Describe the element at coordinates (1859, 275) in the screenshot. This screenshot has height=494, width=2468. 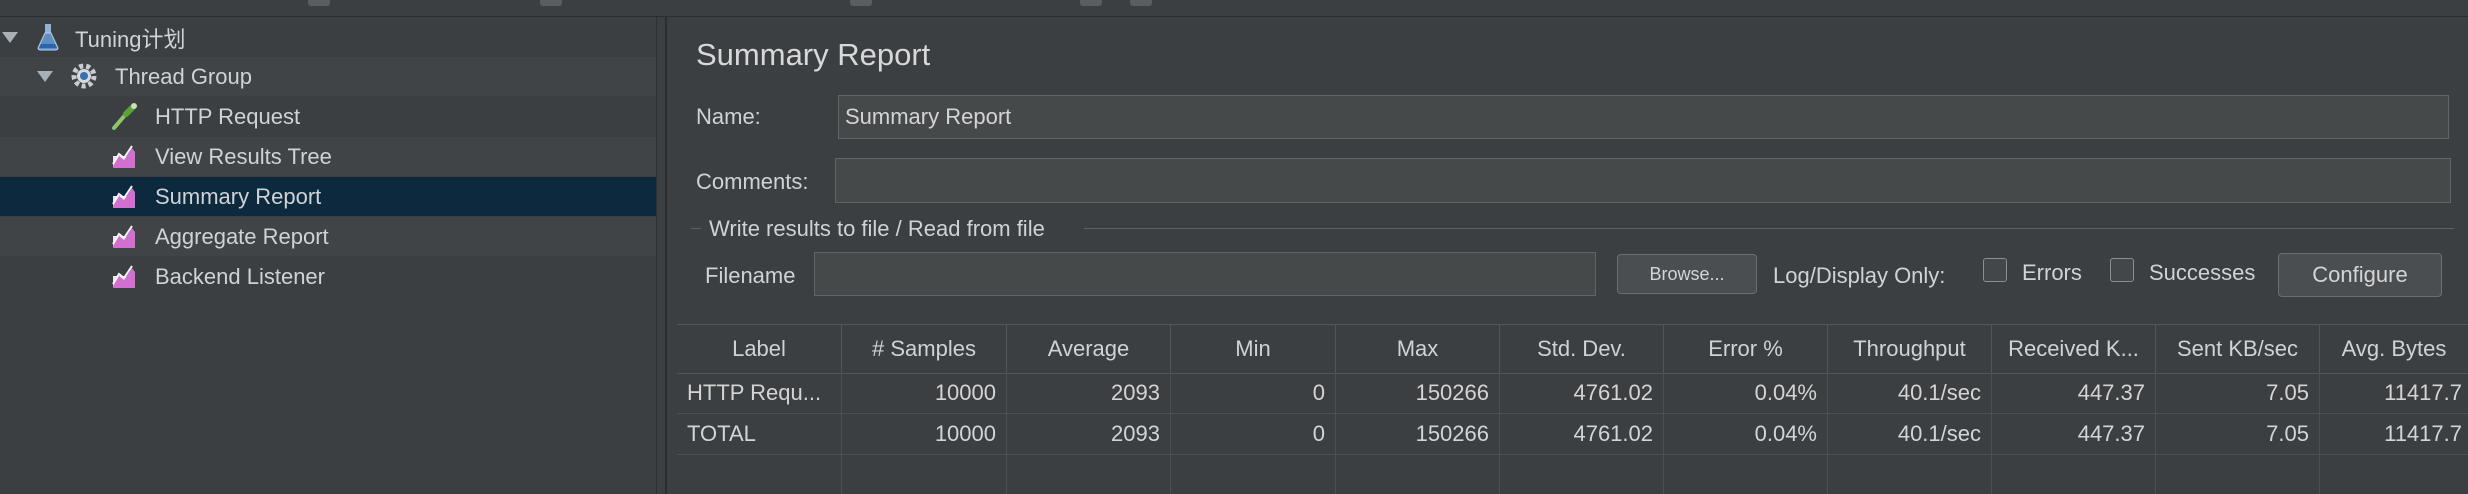
I see `log-display-only-label: Log/Display Only:` at that location.